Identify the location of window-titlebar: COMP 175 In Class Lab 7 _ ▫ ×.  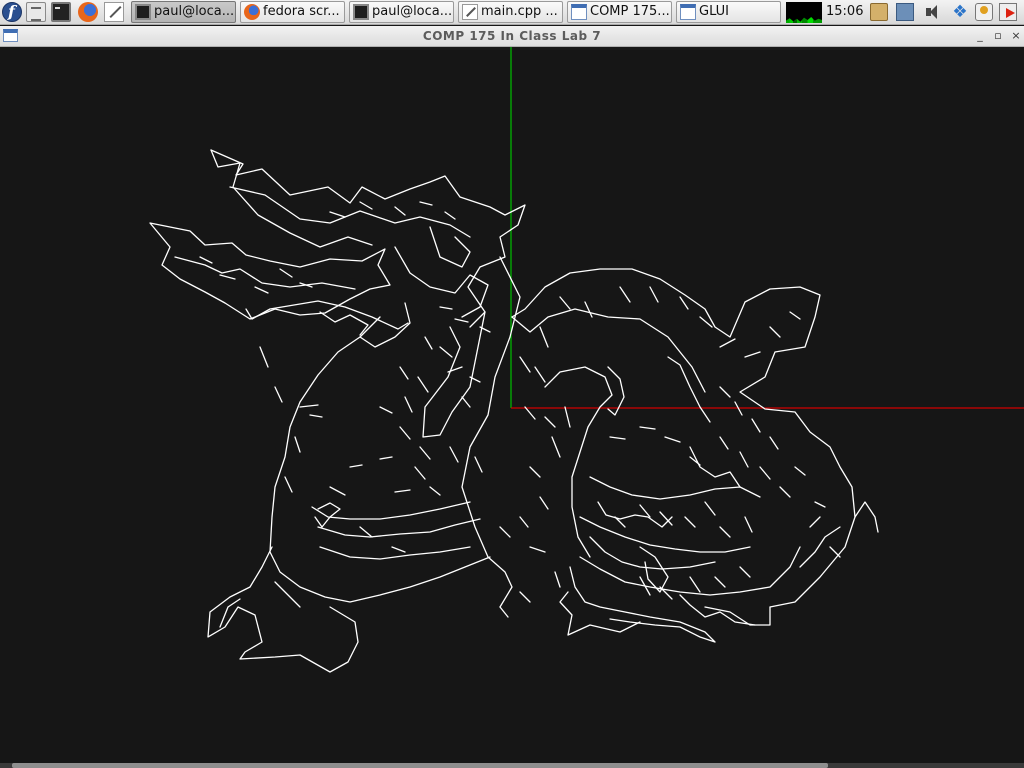
(512, 36).